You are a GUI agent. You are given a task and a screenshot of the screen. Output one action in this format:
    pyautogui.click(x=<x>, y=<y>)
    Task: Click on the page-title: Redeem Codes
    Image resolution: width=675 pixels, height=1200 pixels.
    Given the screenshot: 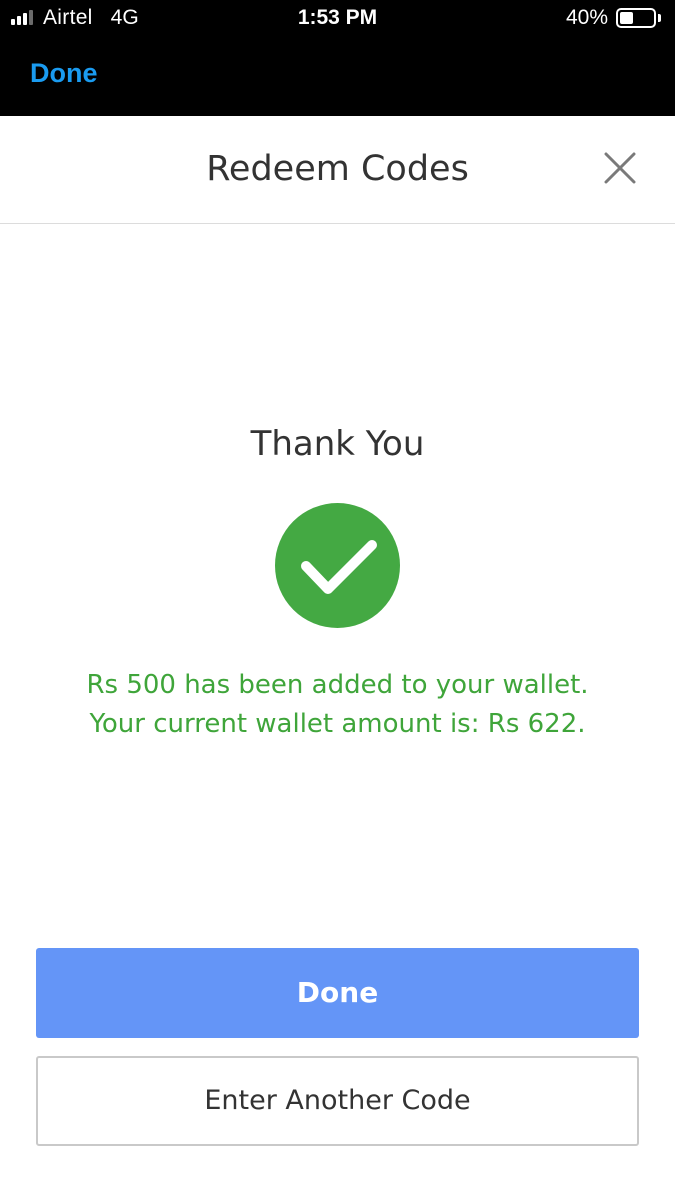 What is the action you would take?
    pyautogui.click(x=337, y=169)
    